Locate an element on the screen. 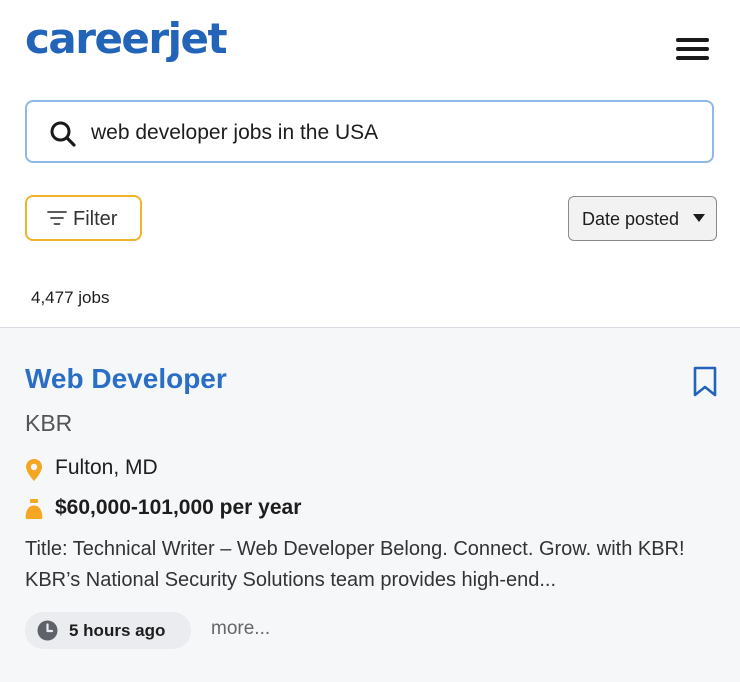 This screenshot has height=682, width=740. sort-label: Date posted is located at coordinates (631, 219).